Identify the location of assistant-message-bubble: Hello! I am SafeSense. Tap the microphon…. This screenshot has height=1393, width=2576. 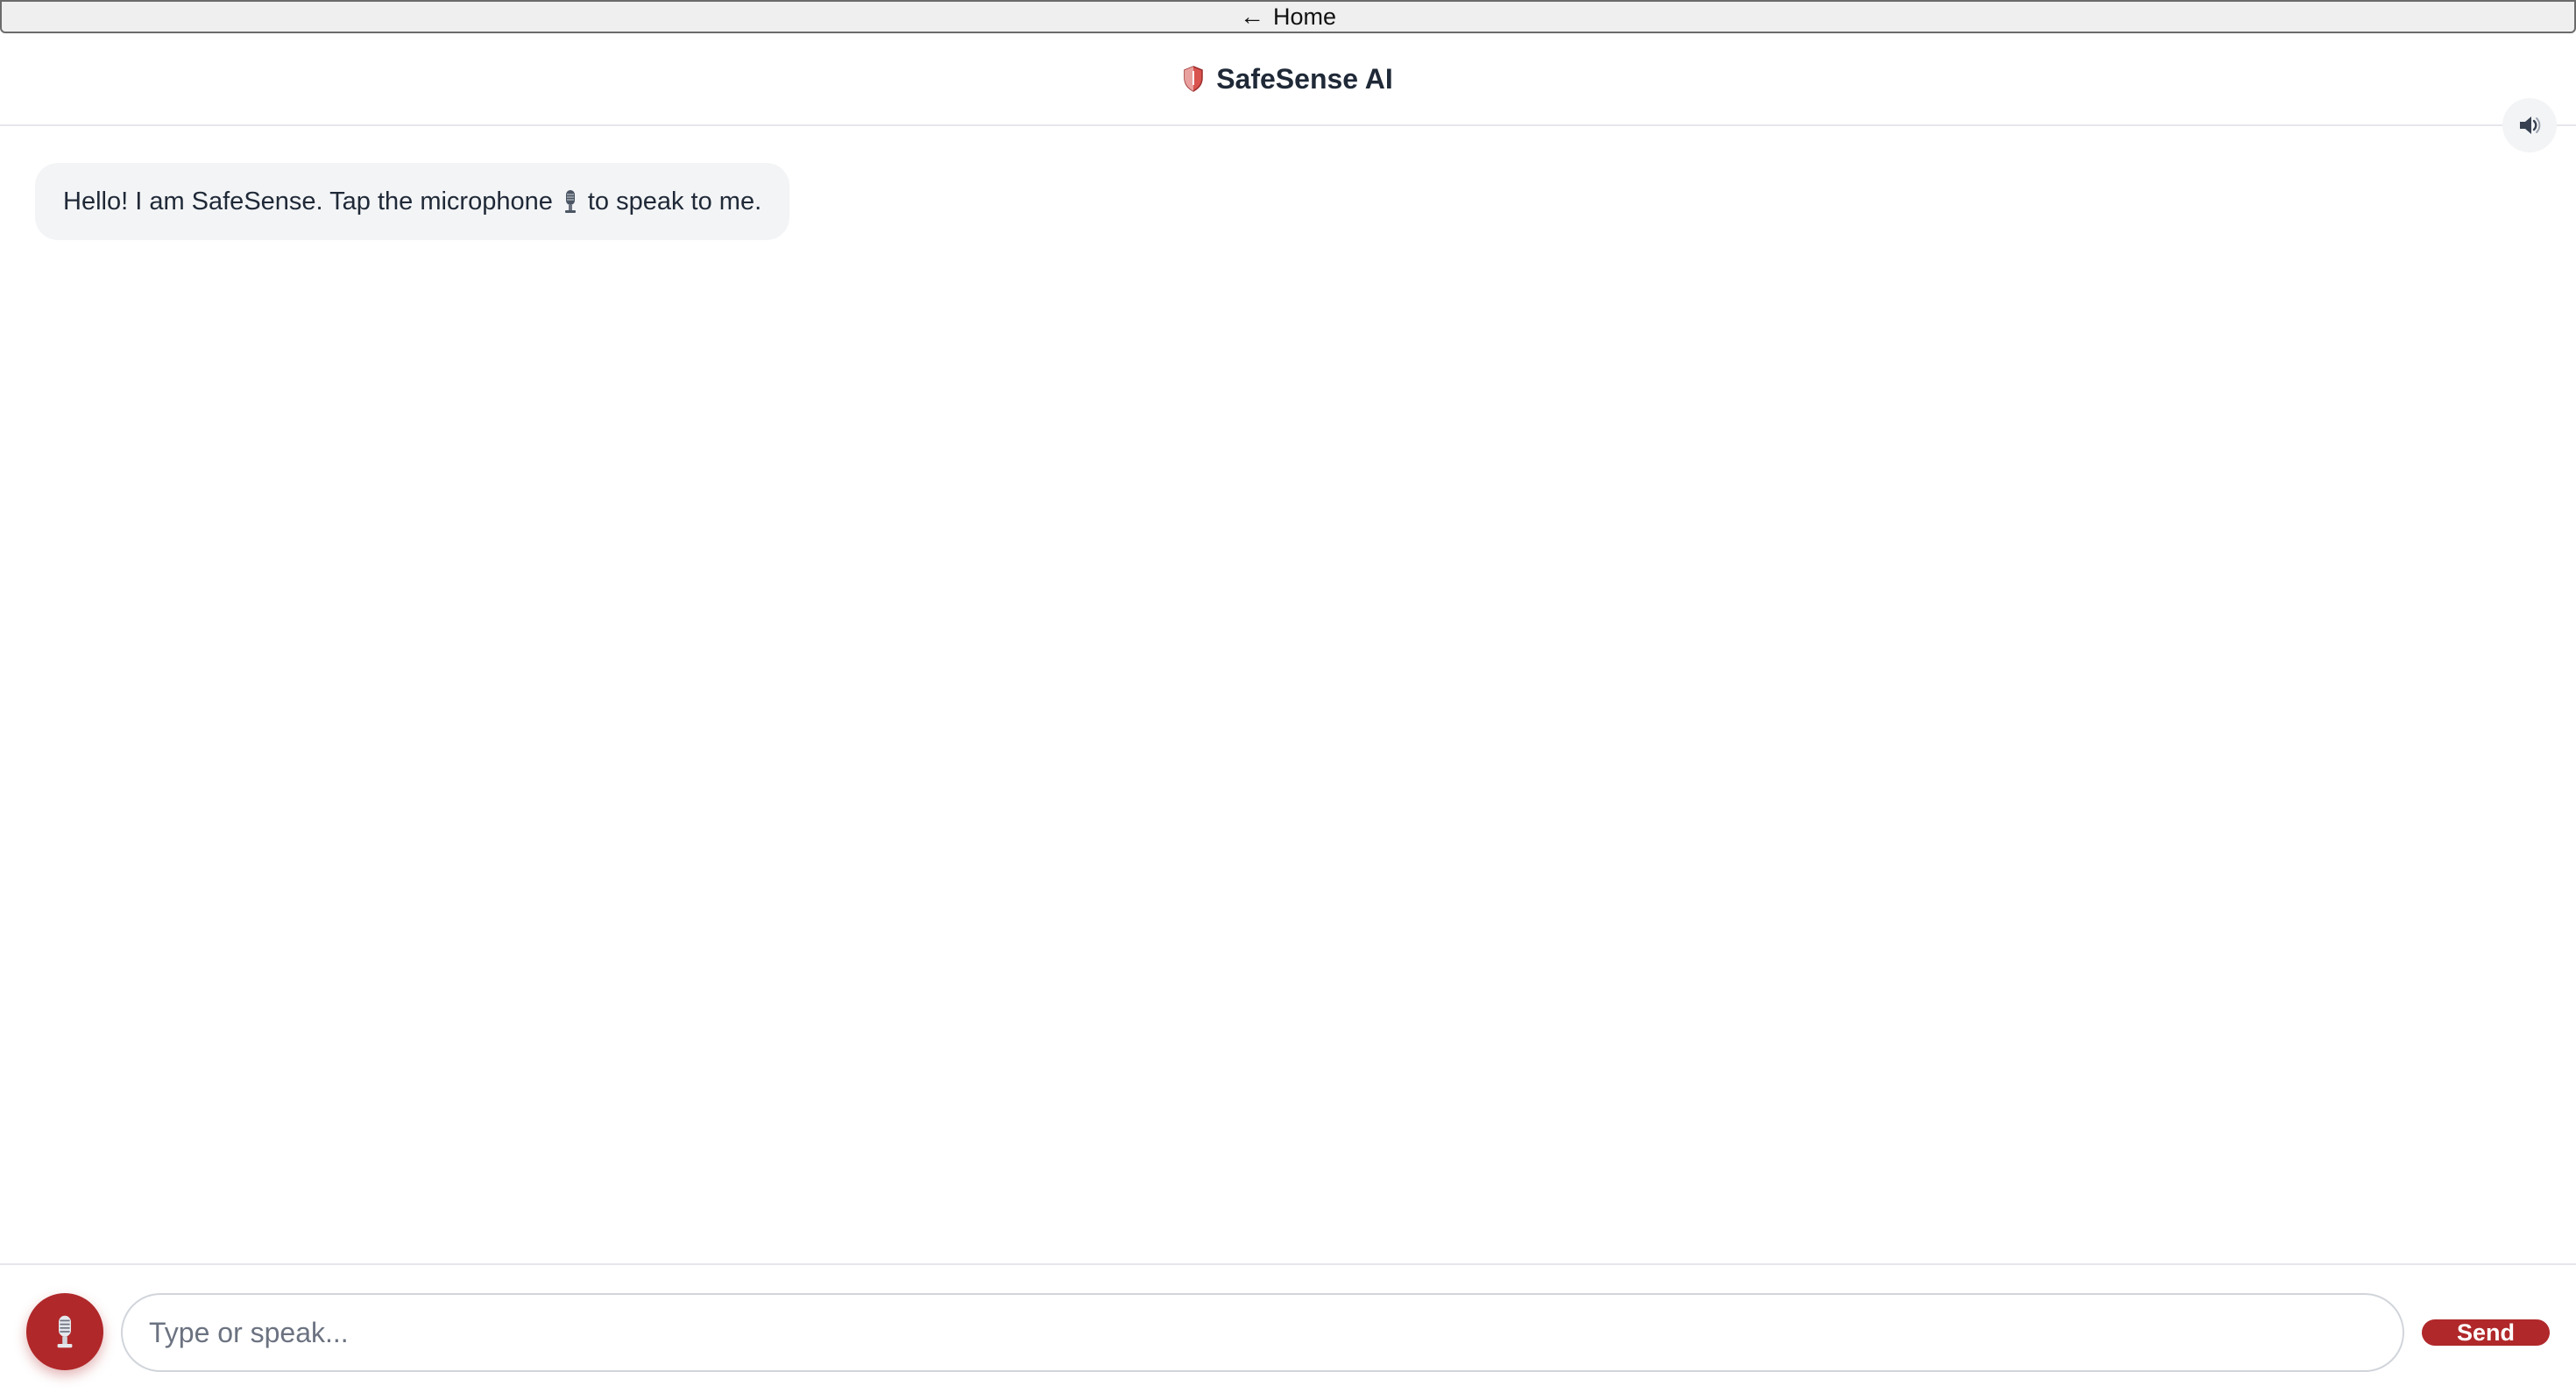
(412, 202).